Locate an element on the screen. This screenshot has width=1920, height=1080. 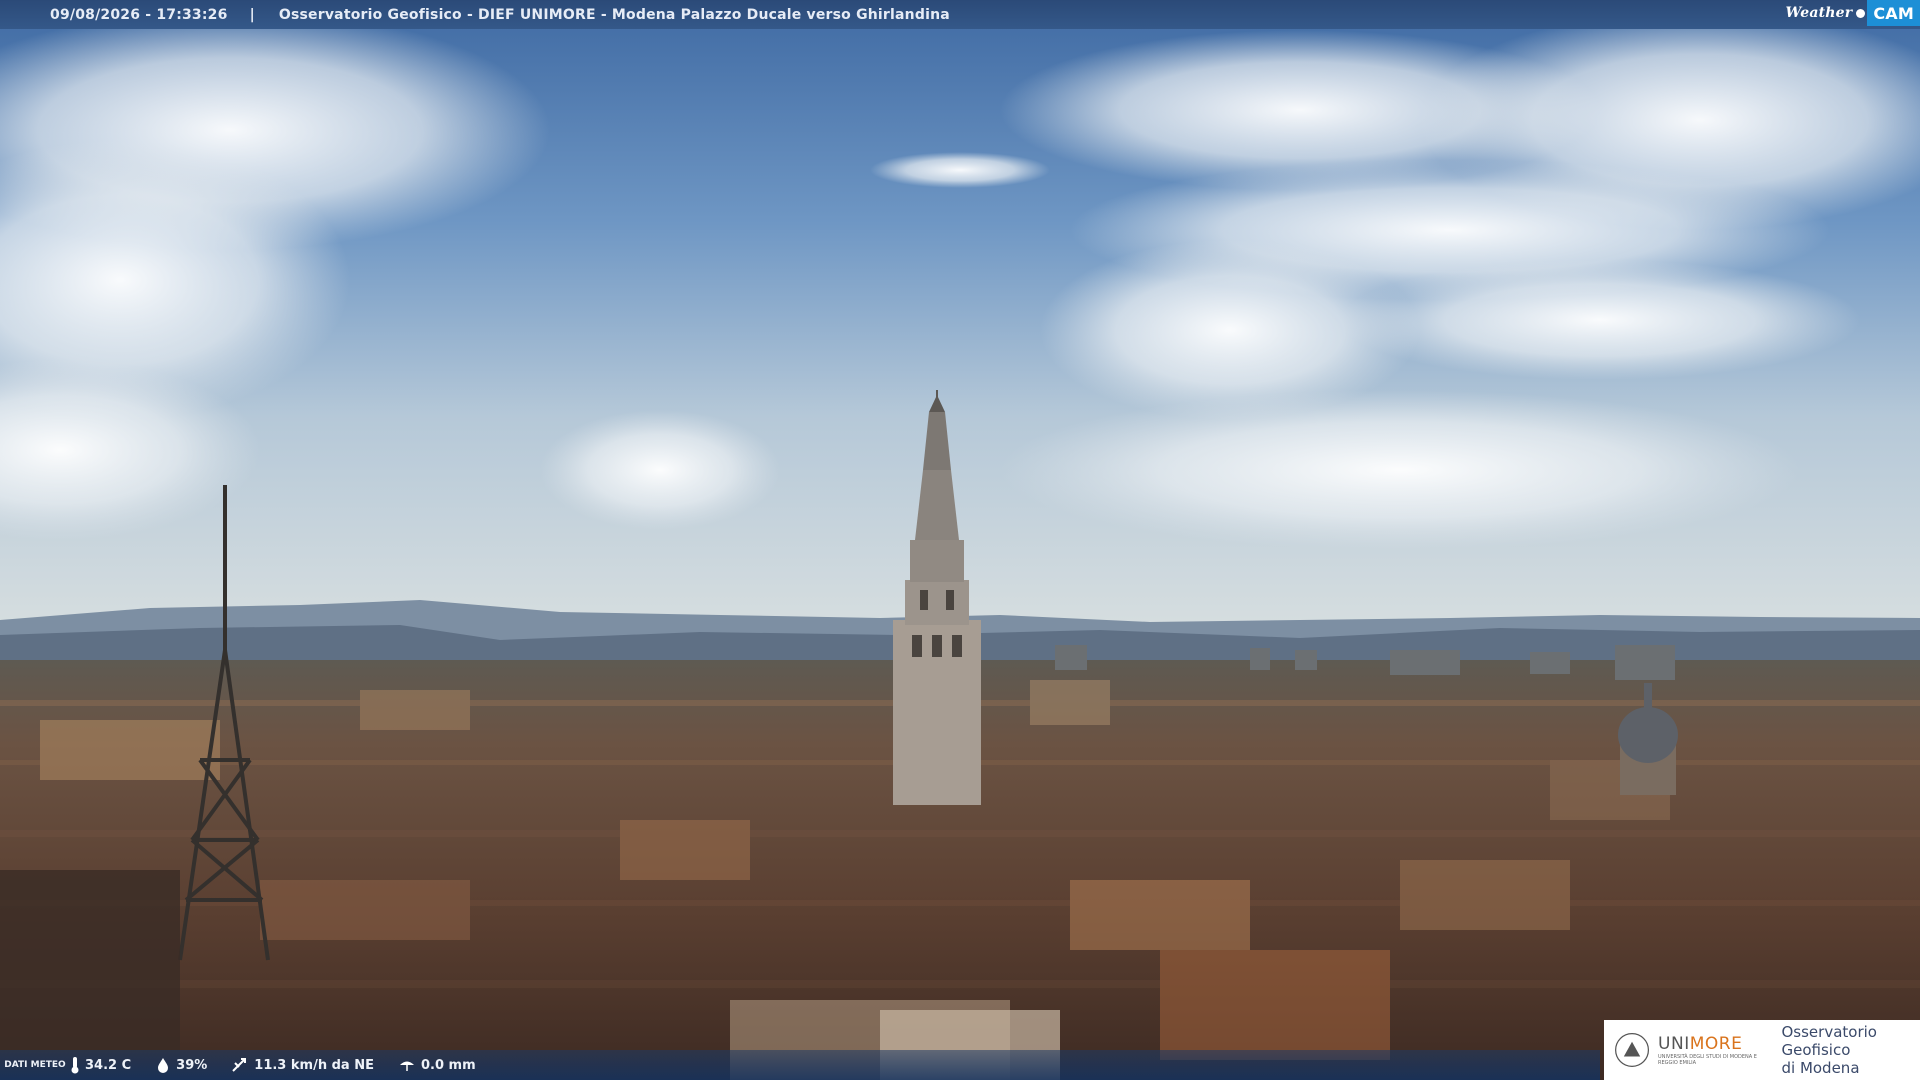
temperature-reading: 34.2 C is located at coordinates (100, 1065).